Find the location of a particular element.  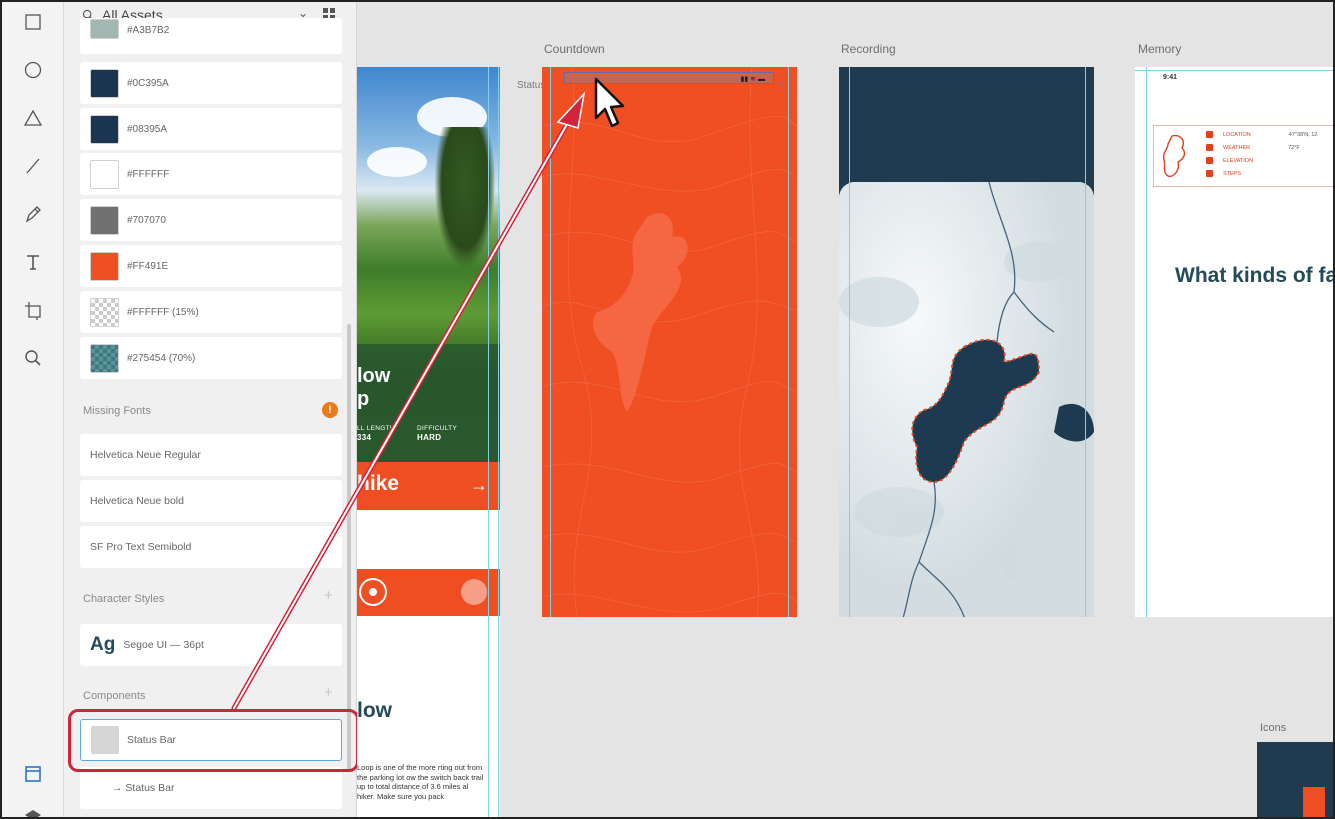

color-hex: #FF491E is located at coordinates (148, 266).